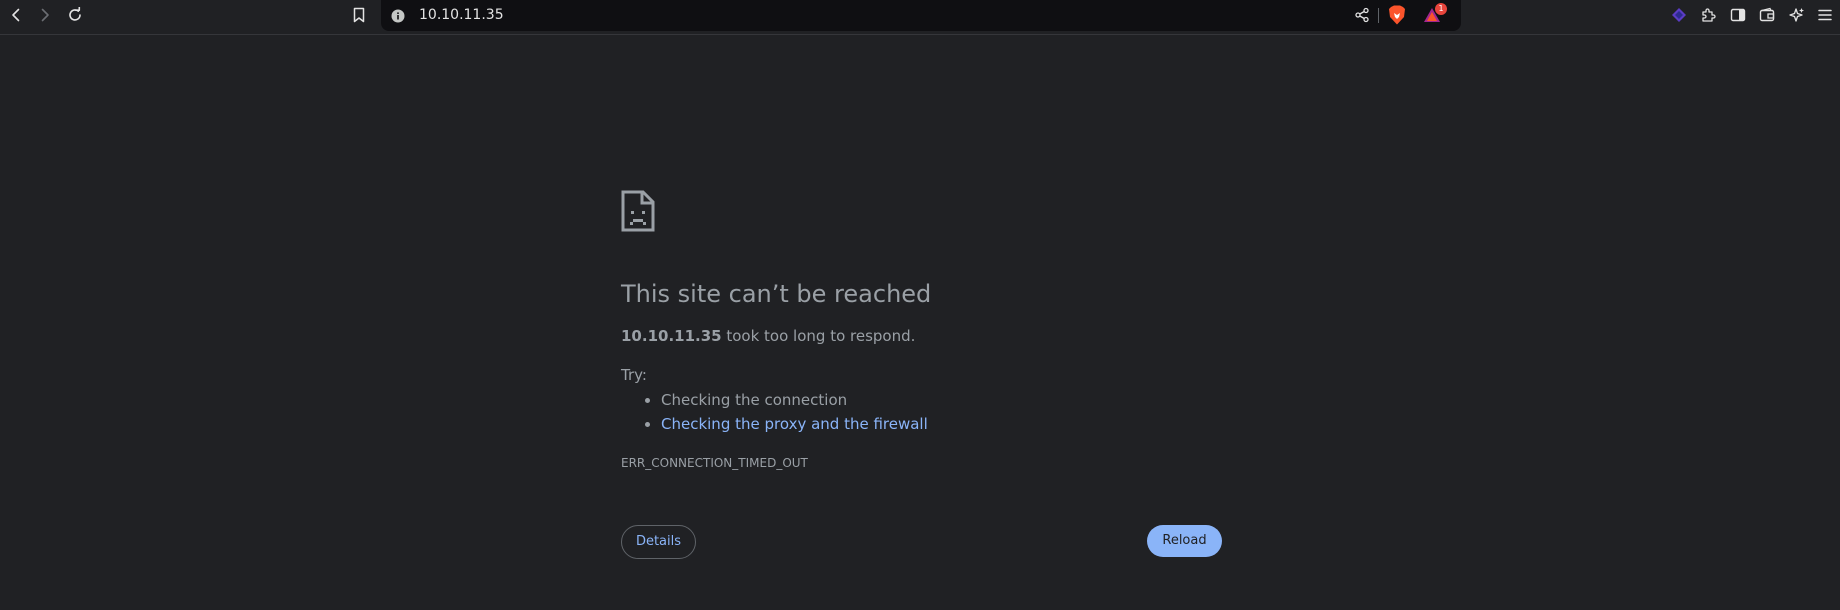 This screenshot has height=610, width=1840. I want to click on sparkle-icon, so click(1797, 15).